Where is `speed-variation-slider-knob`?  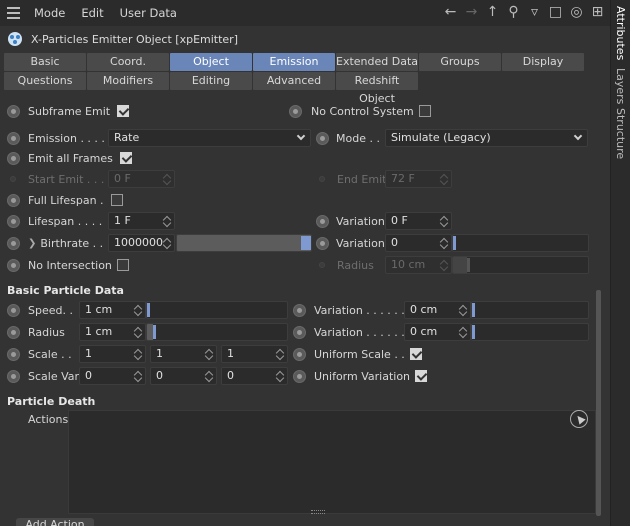 speed-variation-slider-knob is located at coordinates (473, 310).